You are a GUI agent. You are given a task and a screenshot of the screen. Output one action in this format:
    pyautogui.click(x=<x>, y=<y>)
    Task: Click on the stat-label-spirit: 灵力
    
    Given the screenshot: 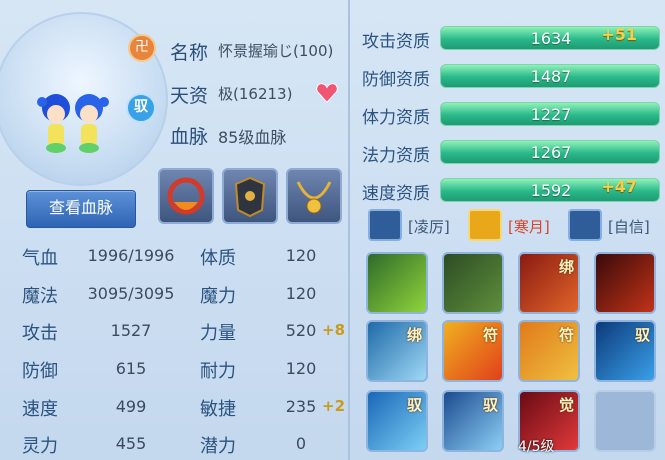 What is the action you would take?
    pyautogui.click(x=40, y=446)
    